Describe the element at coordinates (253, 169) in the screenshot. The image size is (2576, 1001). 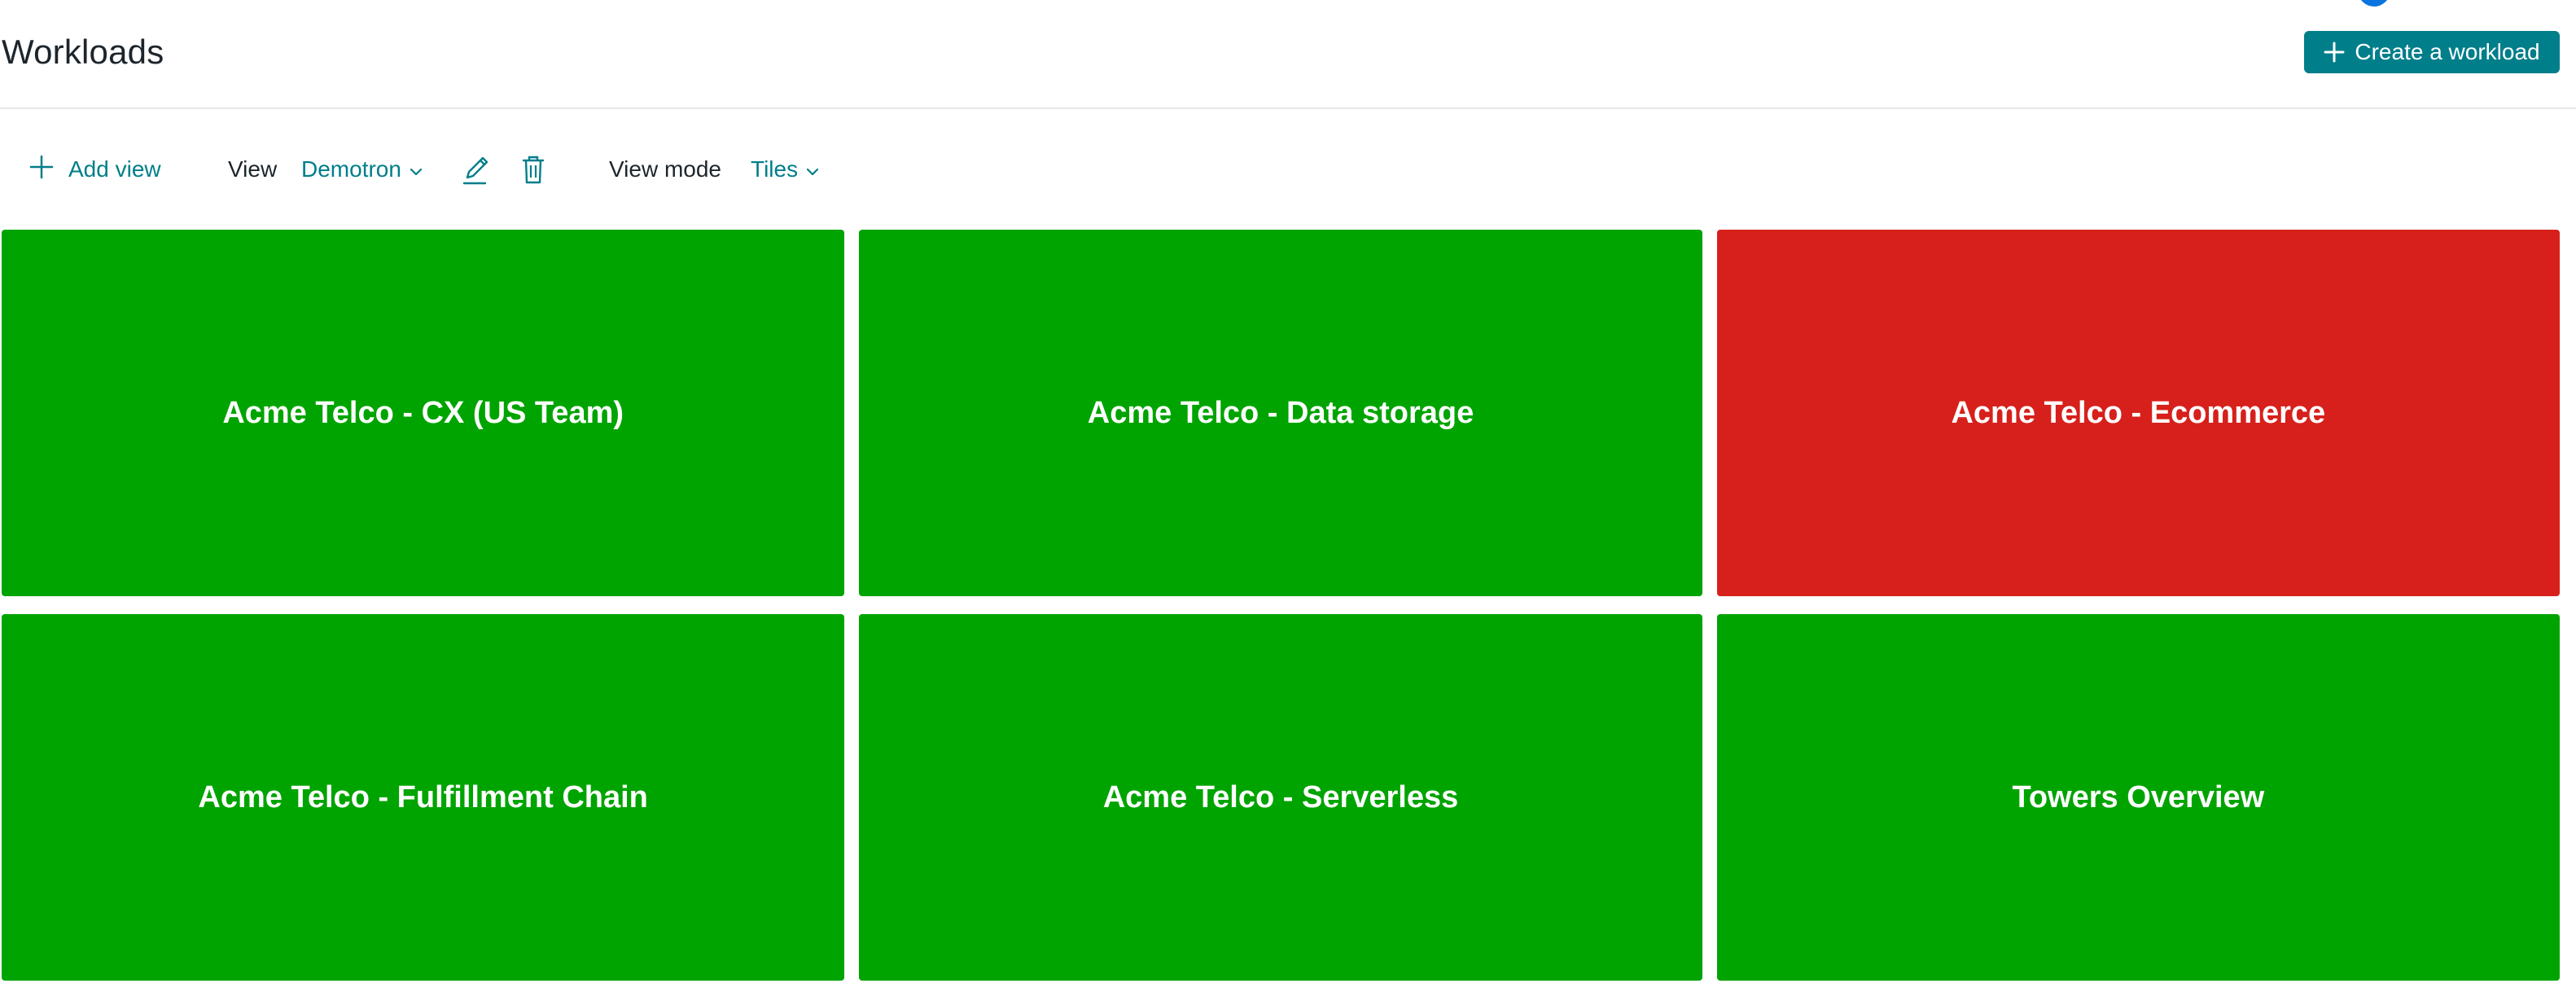
I see `view-label: View` at that location.